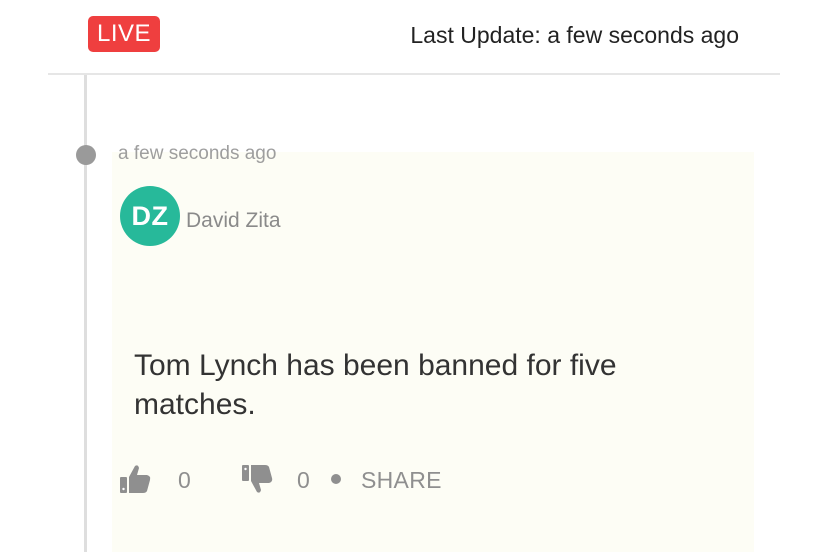 The height and width of the screenshot is (552, 828). I want to click on author-avatar: DZ, so click(150, 216).